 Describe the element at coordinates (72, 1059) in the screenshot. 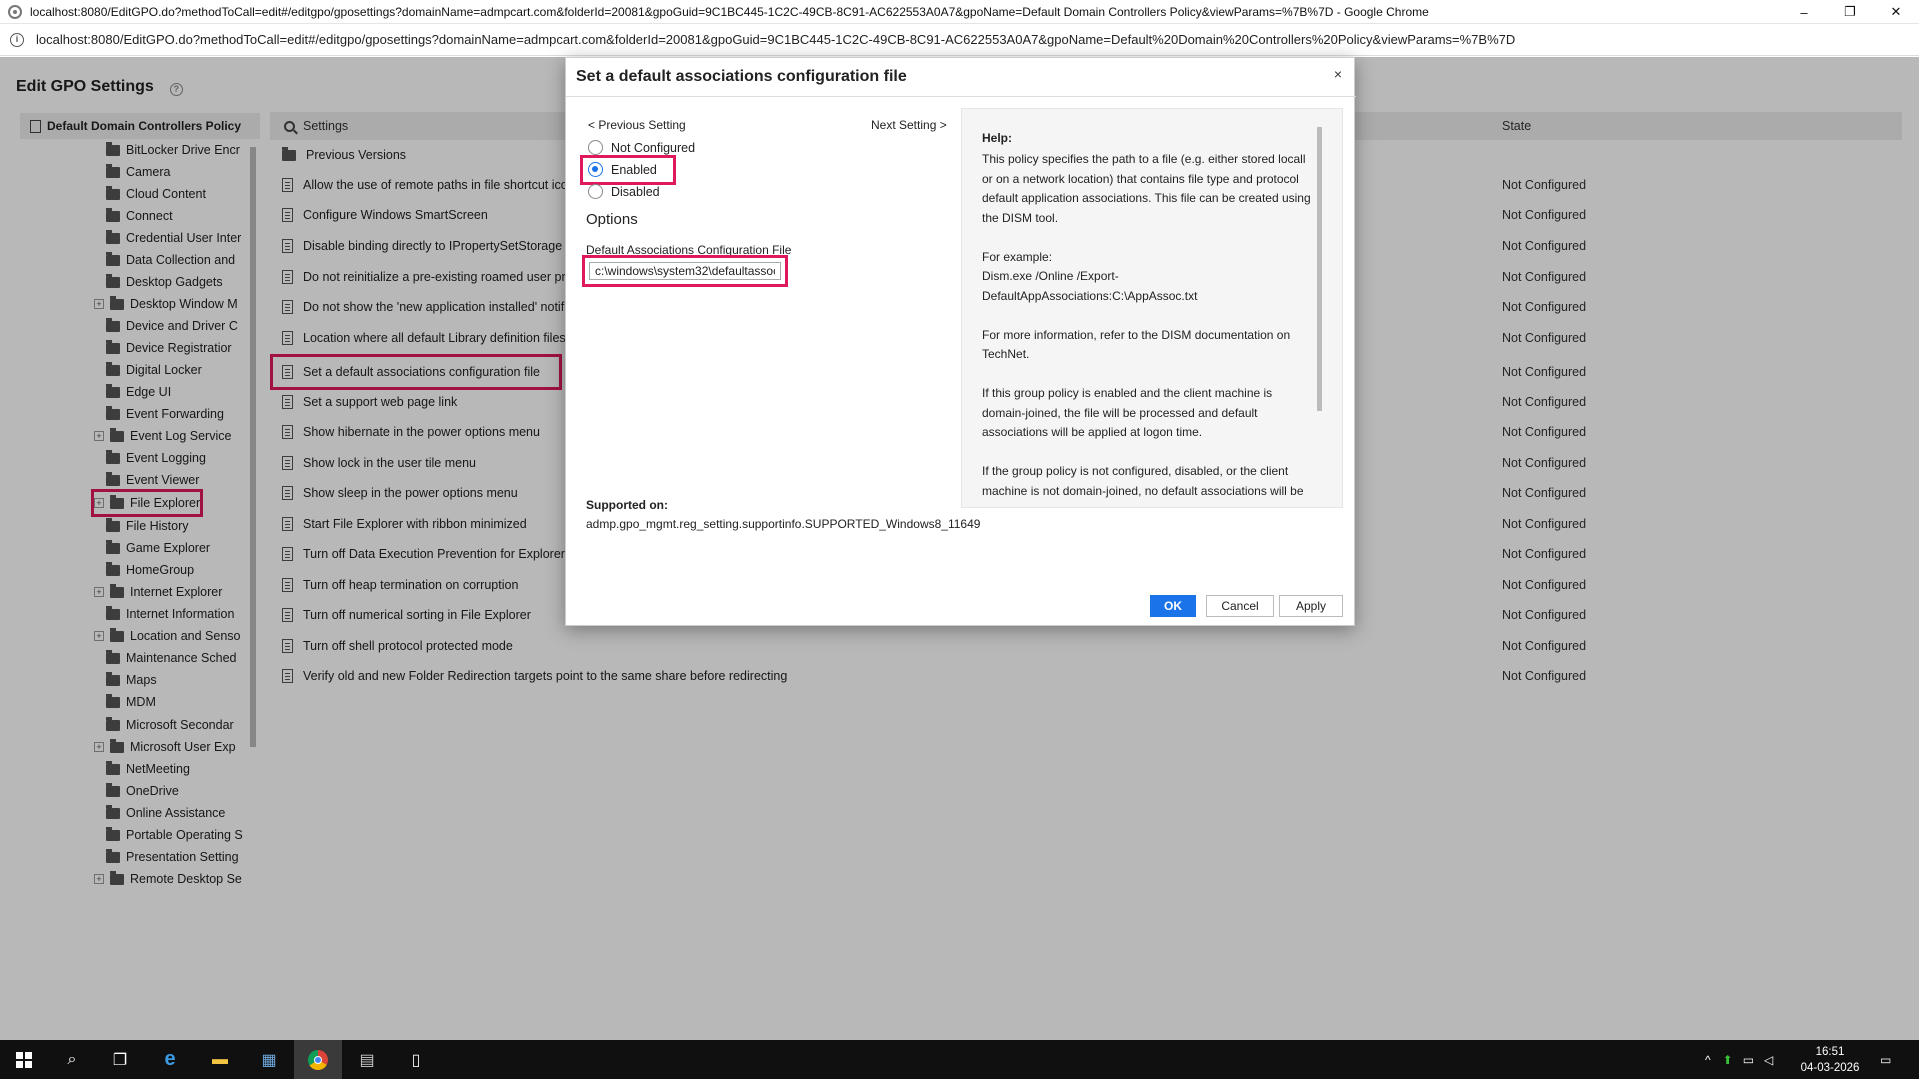

I see `search-taskbar-icon: ⌕` at that location.